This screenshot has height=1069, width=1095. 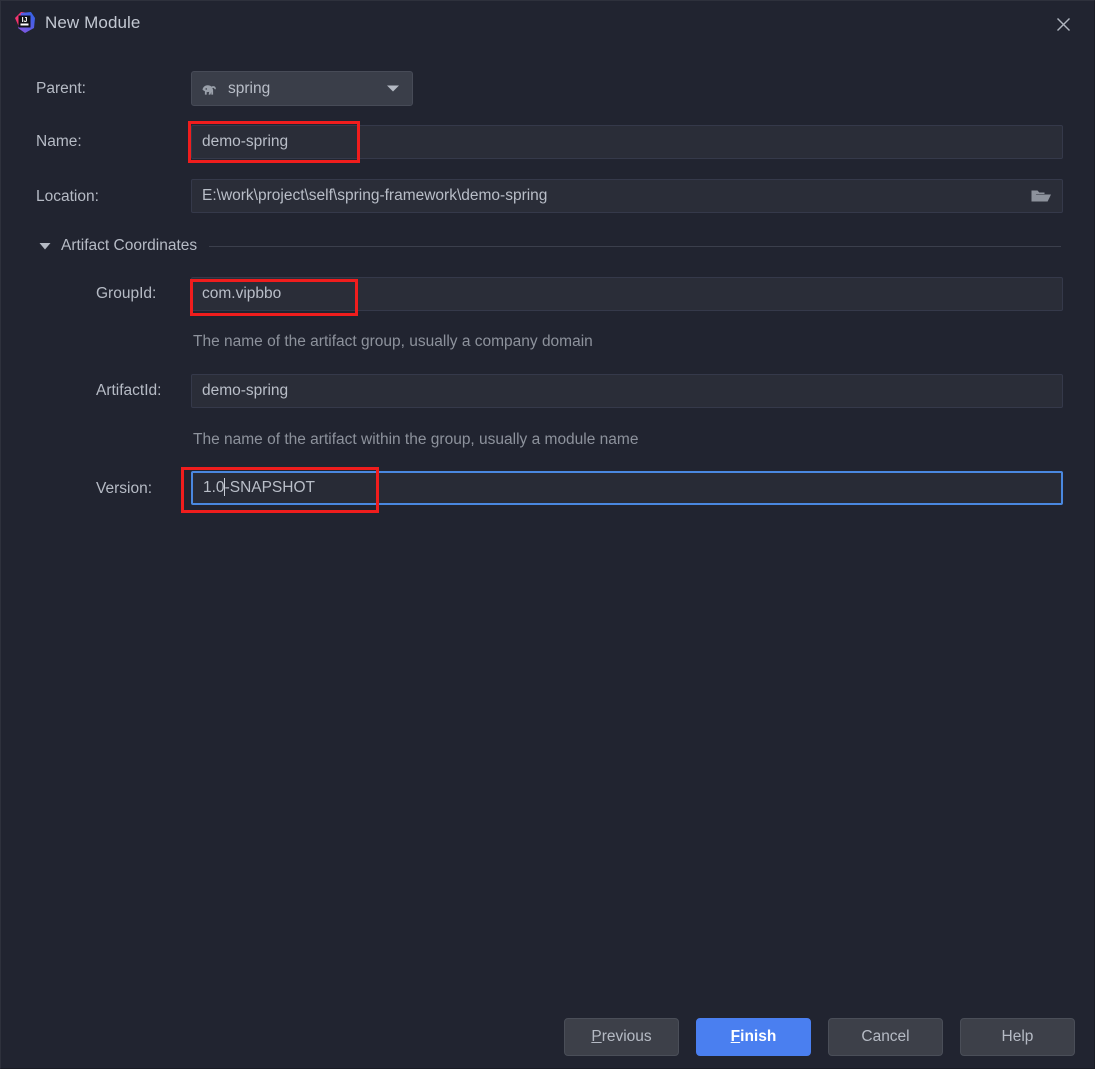 What do you see at coordinates (242, 293) in the screenshot?
I see `groupid-value: com.vipbbo` at bounding box center [242, 293].